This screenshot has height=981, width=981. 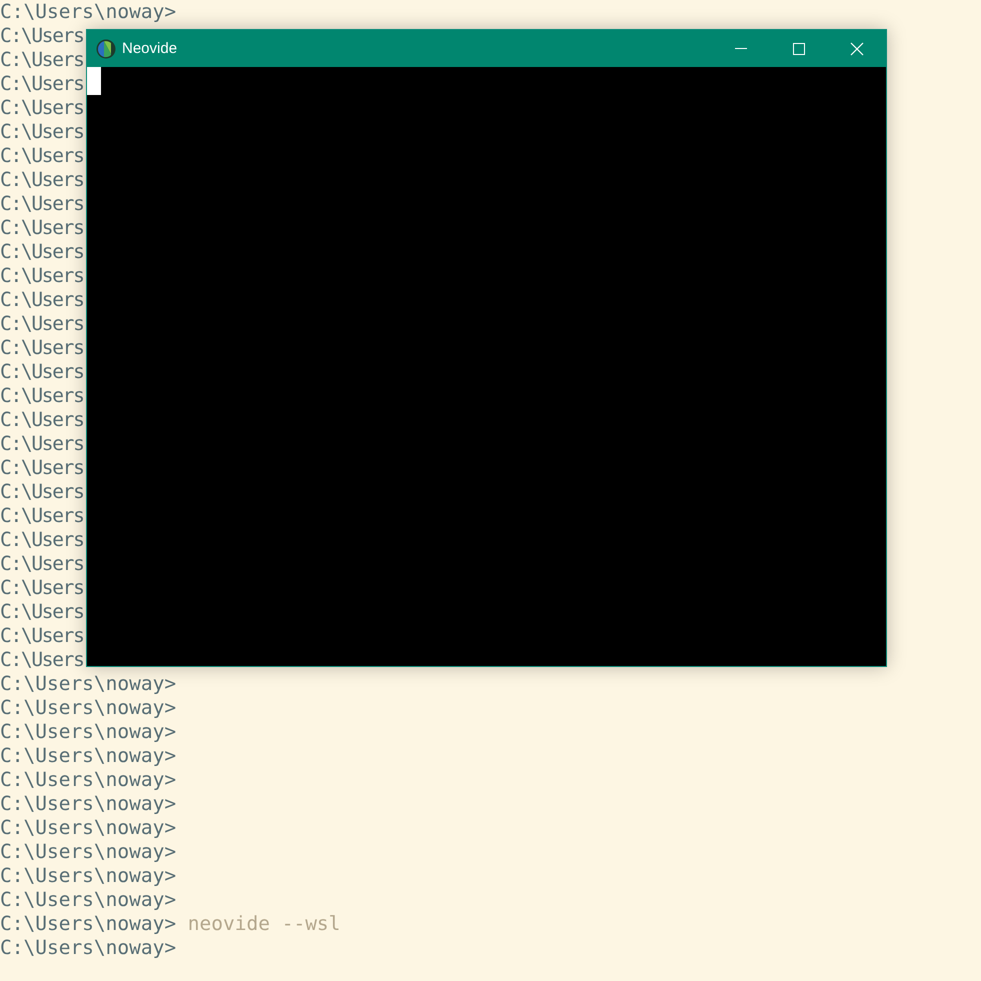 I want to click on minimize-icon, so click(x=741, y=48).